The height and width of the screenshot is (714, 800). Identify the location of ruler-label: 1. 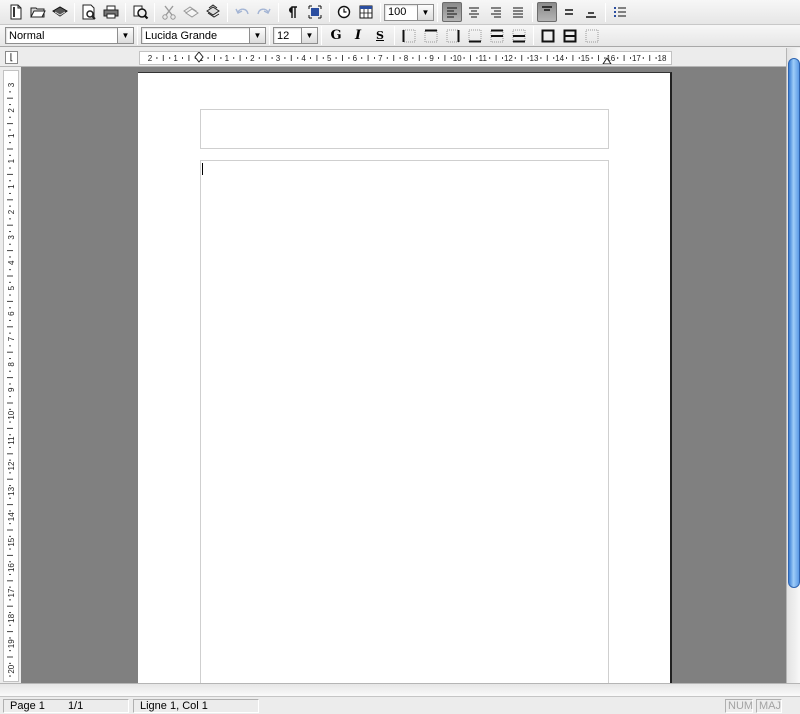
(11, 135).